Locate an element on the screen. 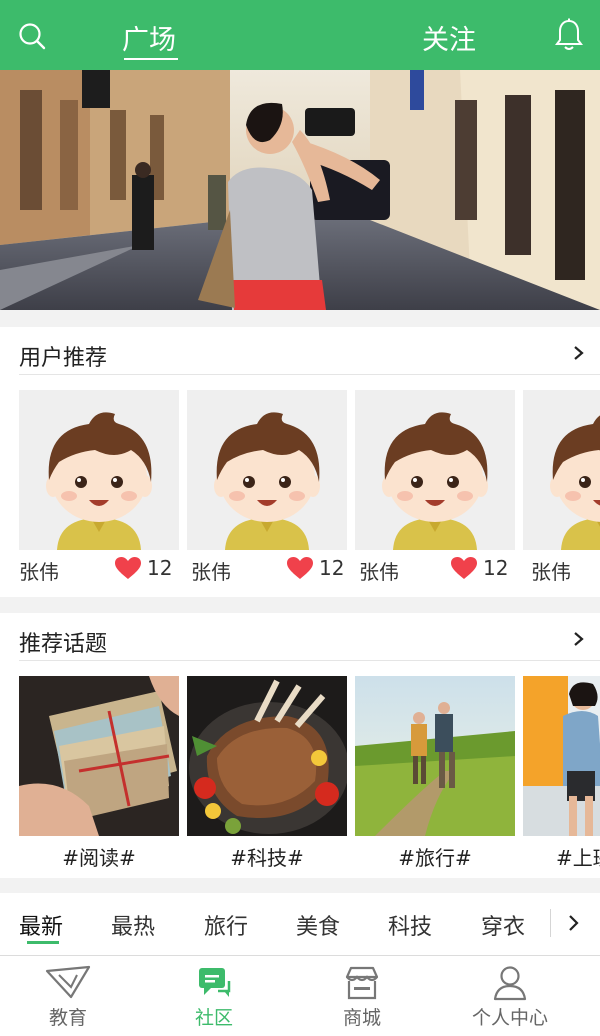 Image resolution: width=600 pixels, height=1036 pixels. nav-label: 商城 is located at coordinates (361, 1018).